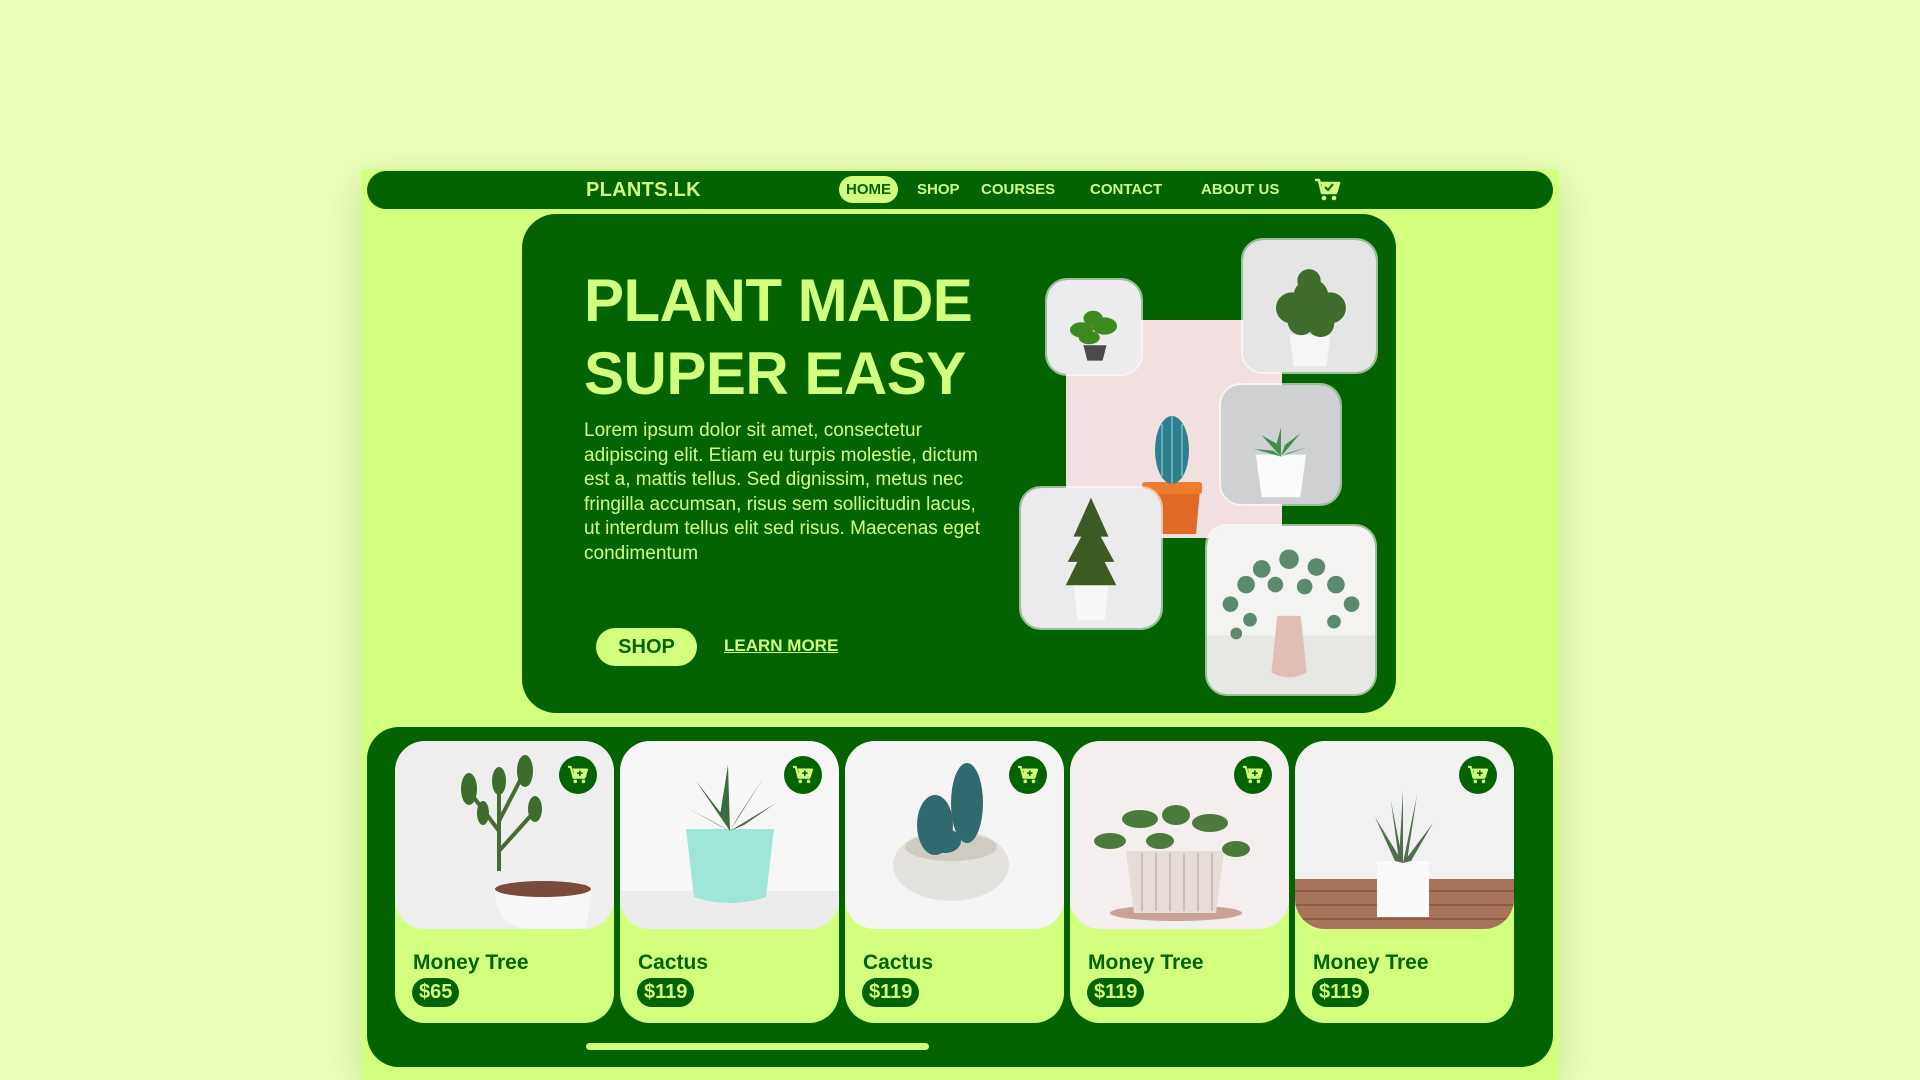 Image resolution: width=1920 pixels, height=1080 pixels. Describe the element at coordinates (504, 882) in the screenshot. I see `product-card: Money Tree $65` at that location.